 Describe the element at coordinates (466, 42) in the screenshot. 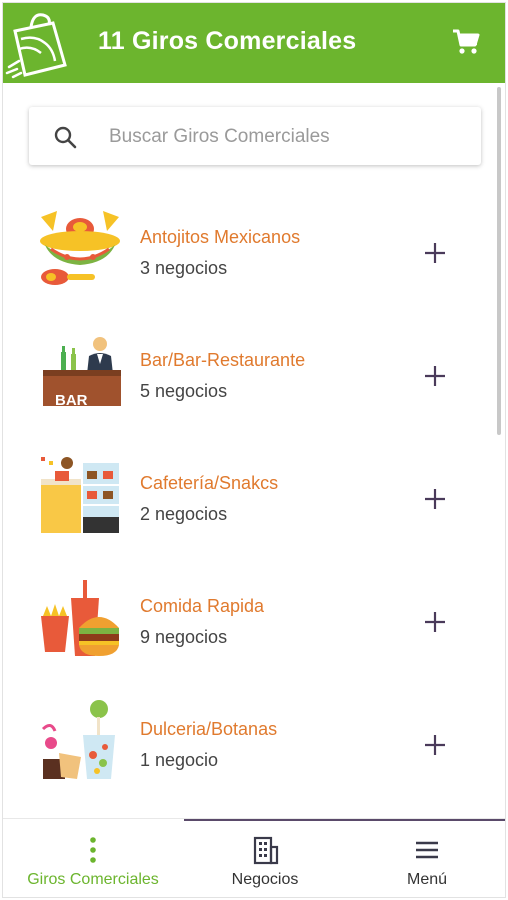

I see `cart-icon` at that location.